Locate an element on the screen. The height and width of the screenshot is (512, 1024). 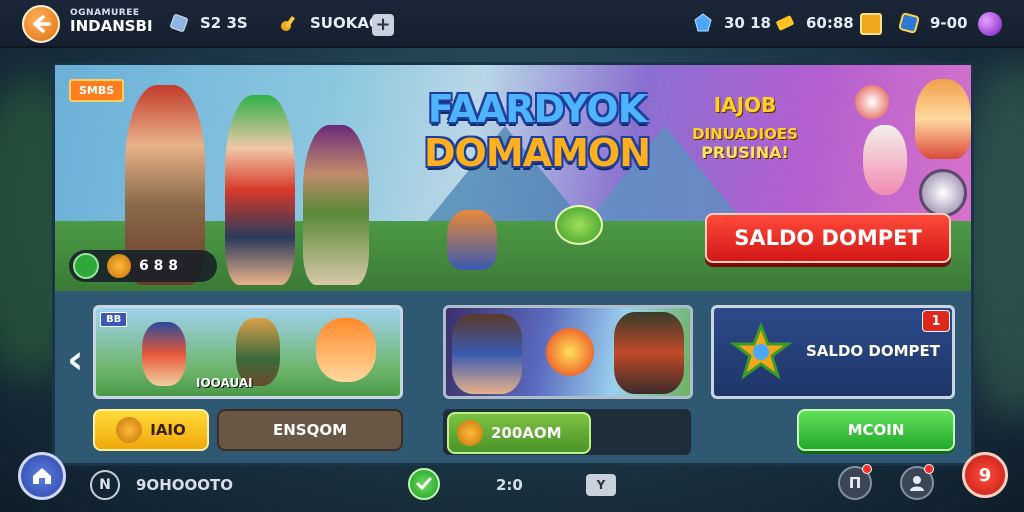
home-button is located at coordinates (42, 476).